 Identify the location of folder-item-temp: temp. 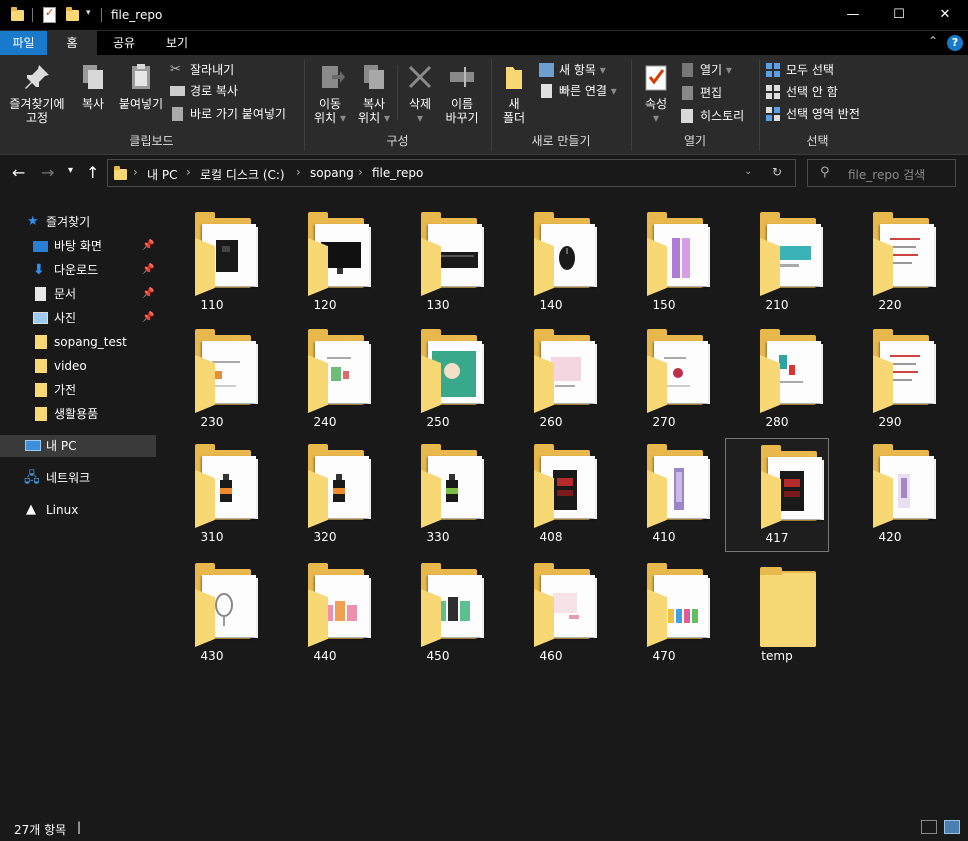
(777, 614).